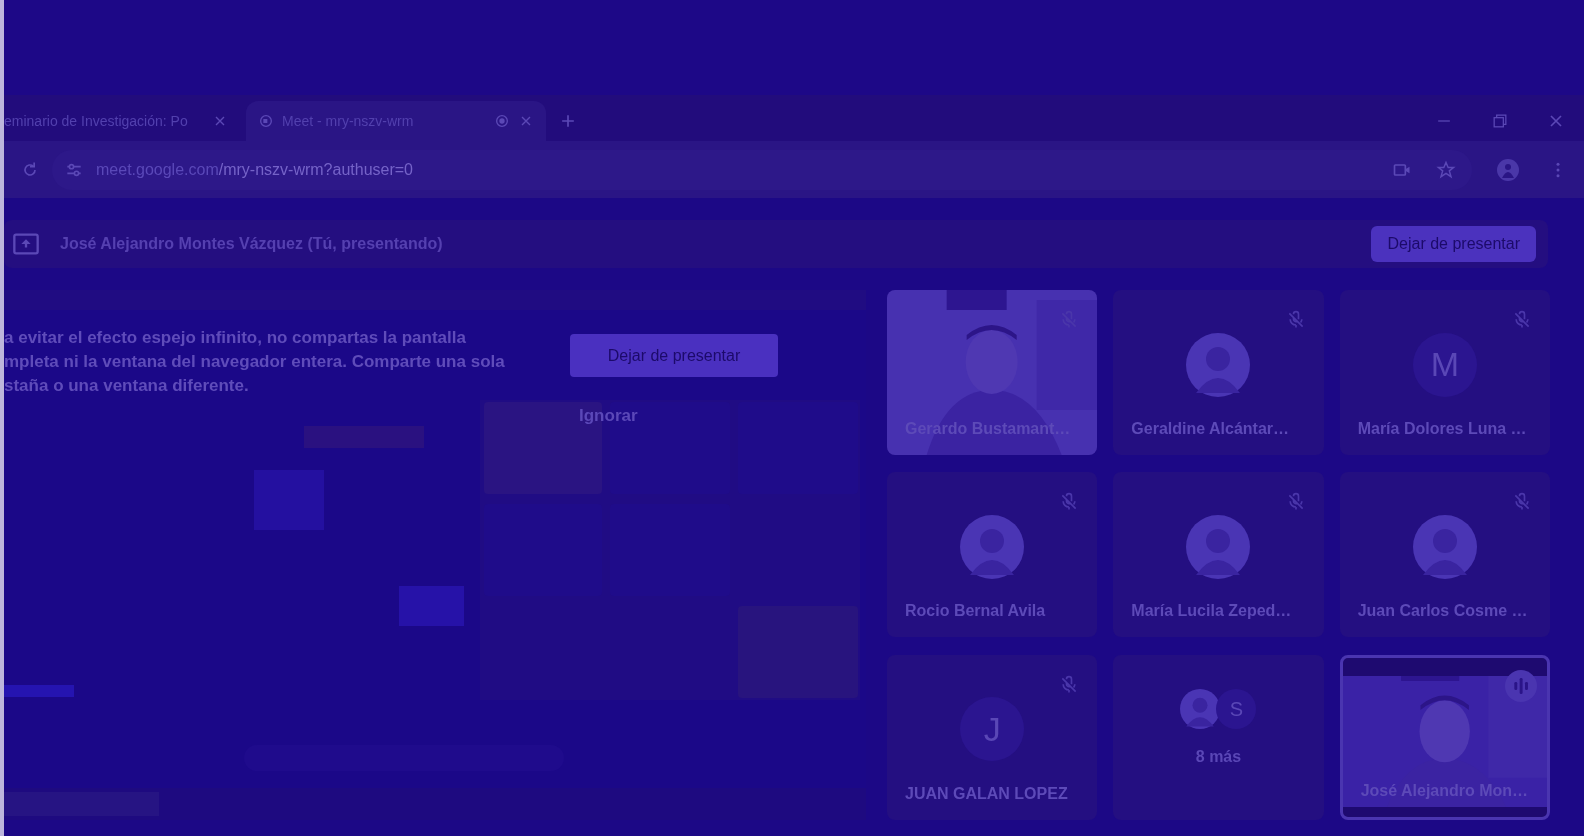 The height and width of the screenshot is (836, 1584). I want to click on url-domain: meet.google.com, so click(157, 169).